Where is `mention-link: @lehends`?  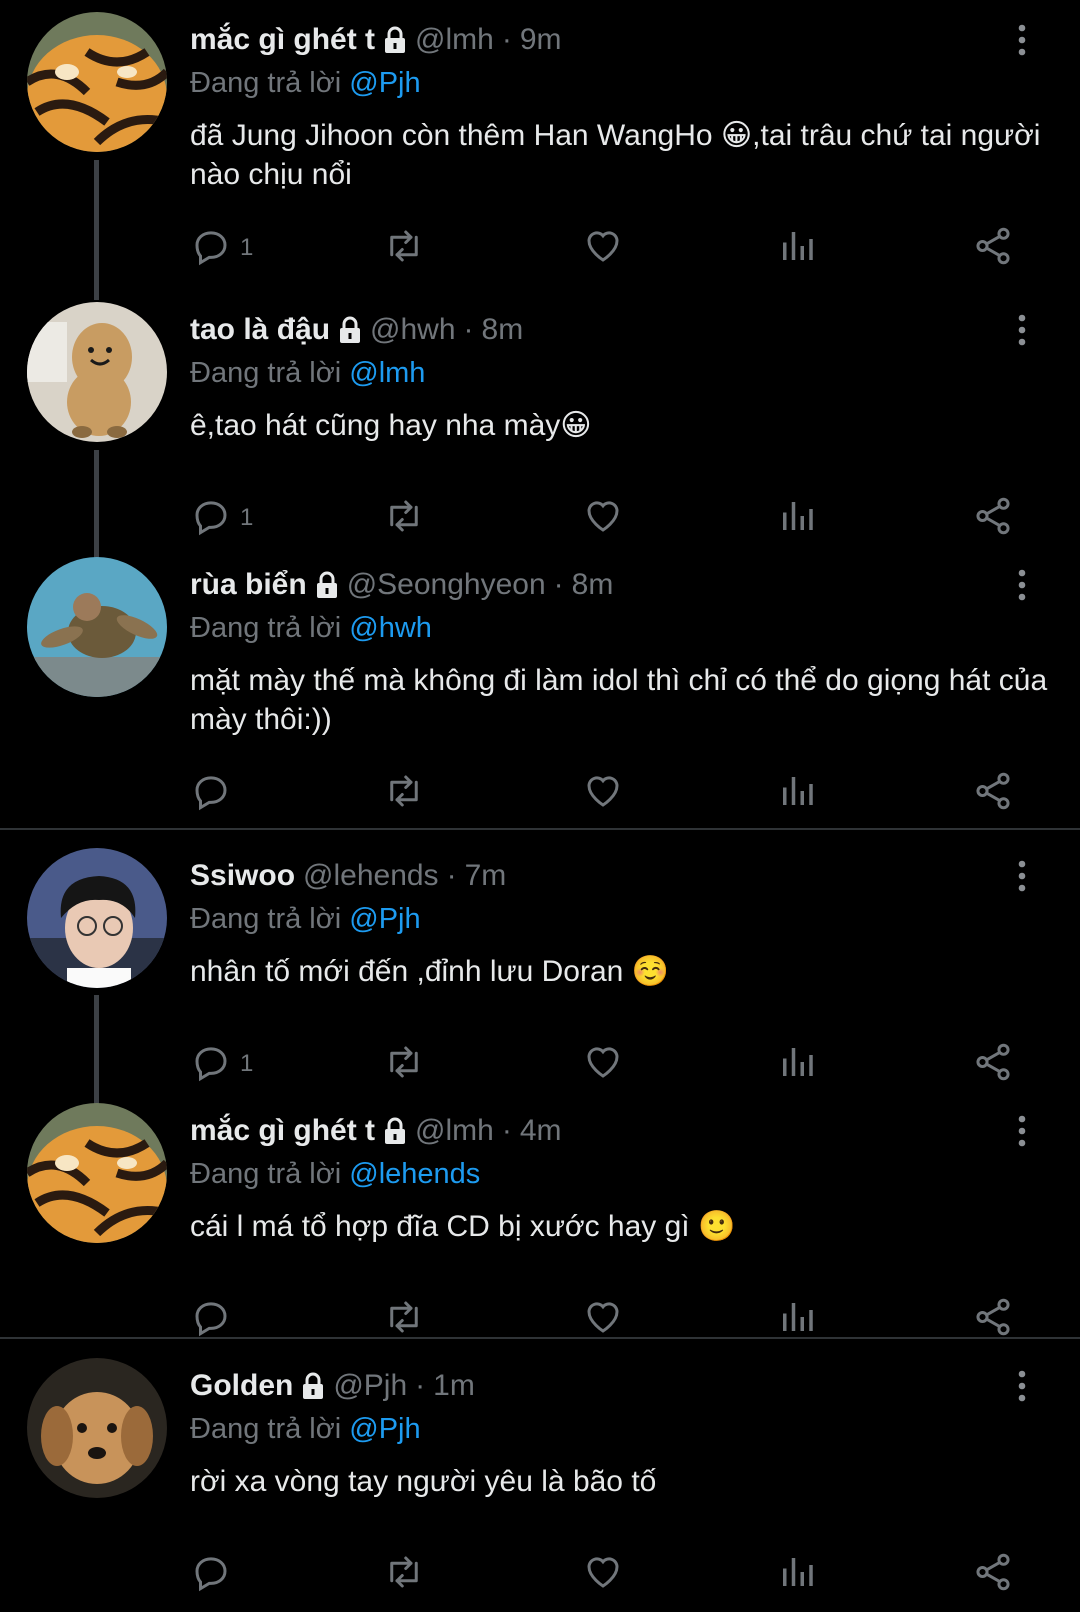 mention-link: @lehends is located at coordinates (414, 1174).